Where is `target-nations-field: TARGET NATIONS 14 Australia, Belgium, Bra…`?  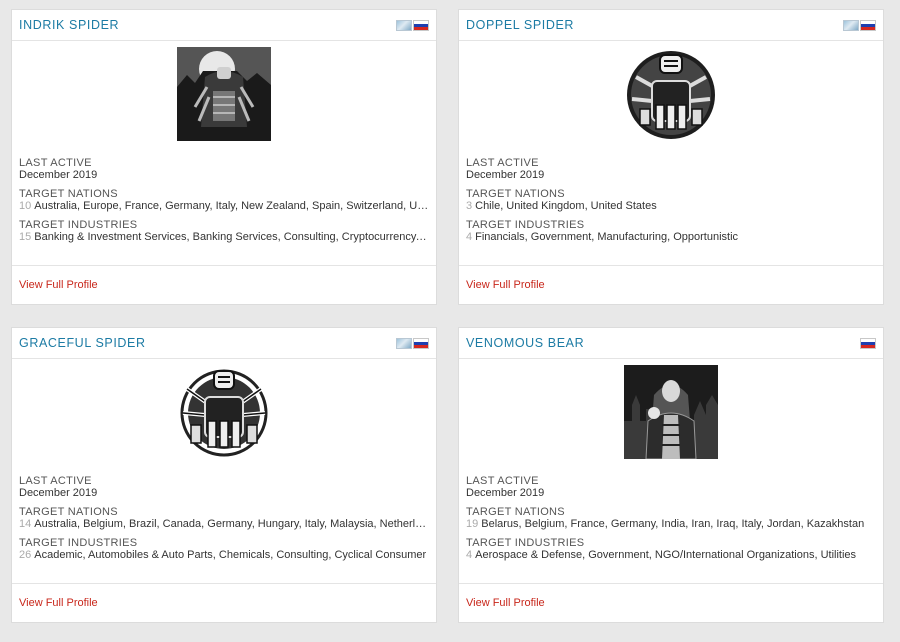 target-nations-field: TARGET NATIONS 14 Australia, Belgium, Bra… is located at coordinates (224, 518).